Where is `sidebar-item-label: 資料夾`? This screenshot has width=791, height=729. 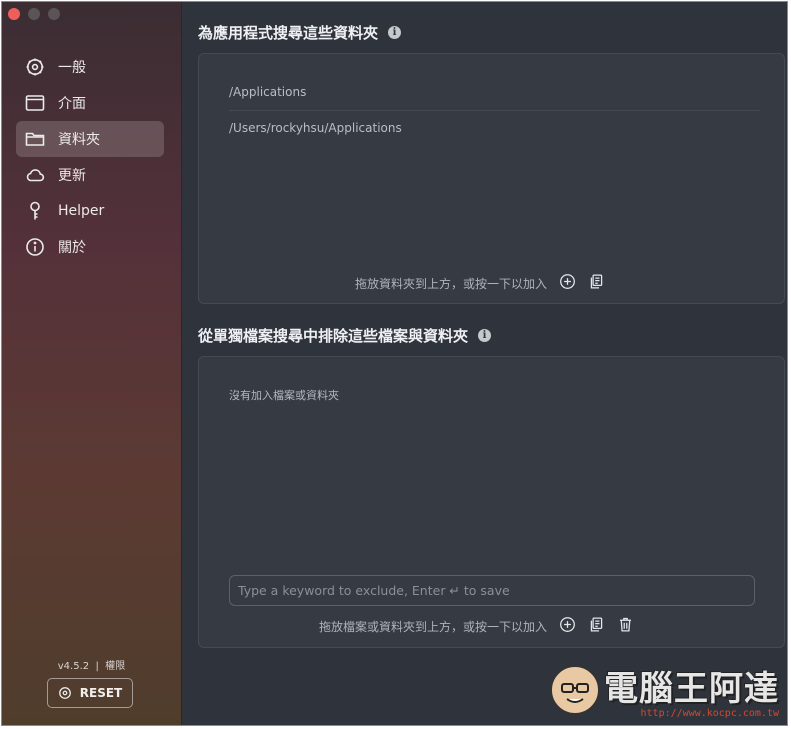
sidebar-item-label: 資料夾 is located at coordinates (79, 140).